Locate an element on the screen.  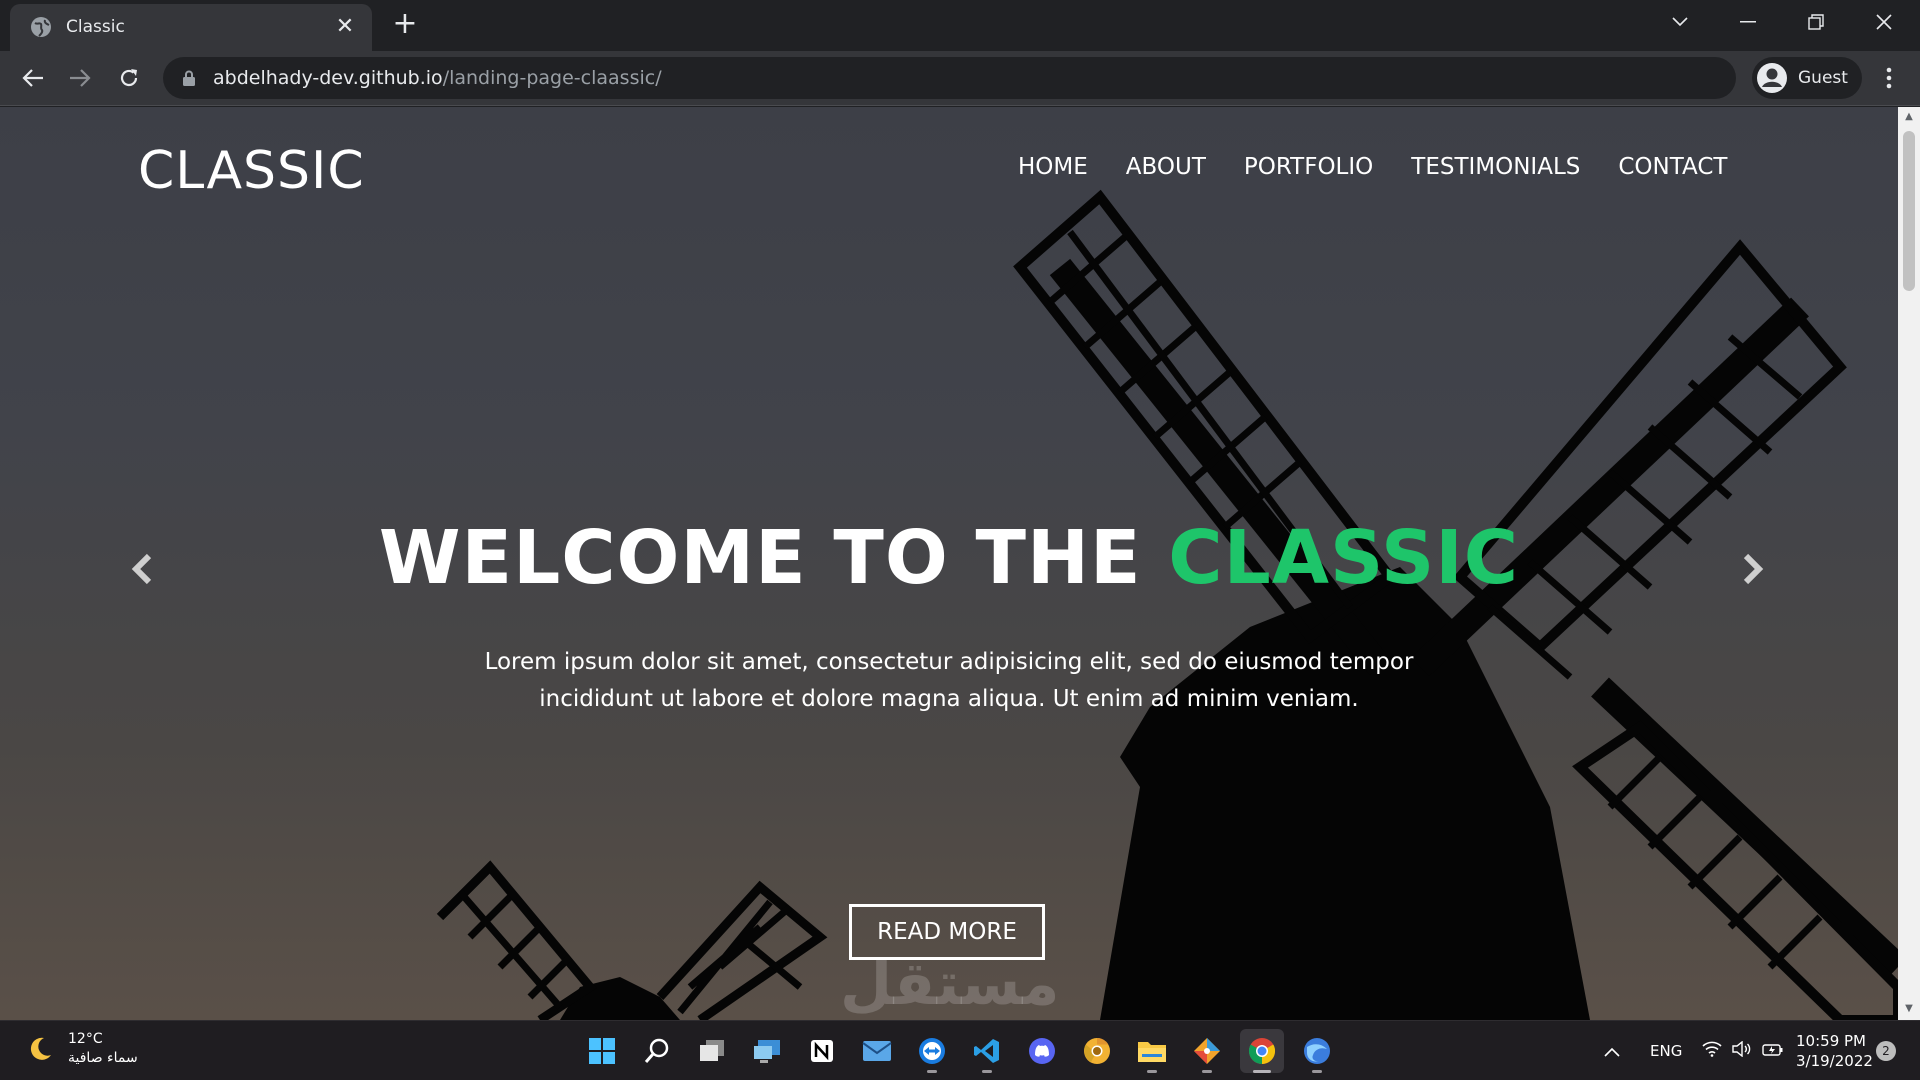
forward-arrow-icon is located at coordinates (80, 78).